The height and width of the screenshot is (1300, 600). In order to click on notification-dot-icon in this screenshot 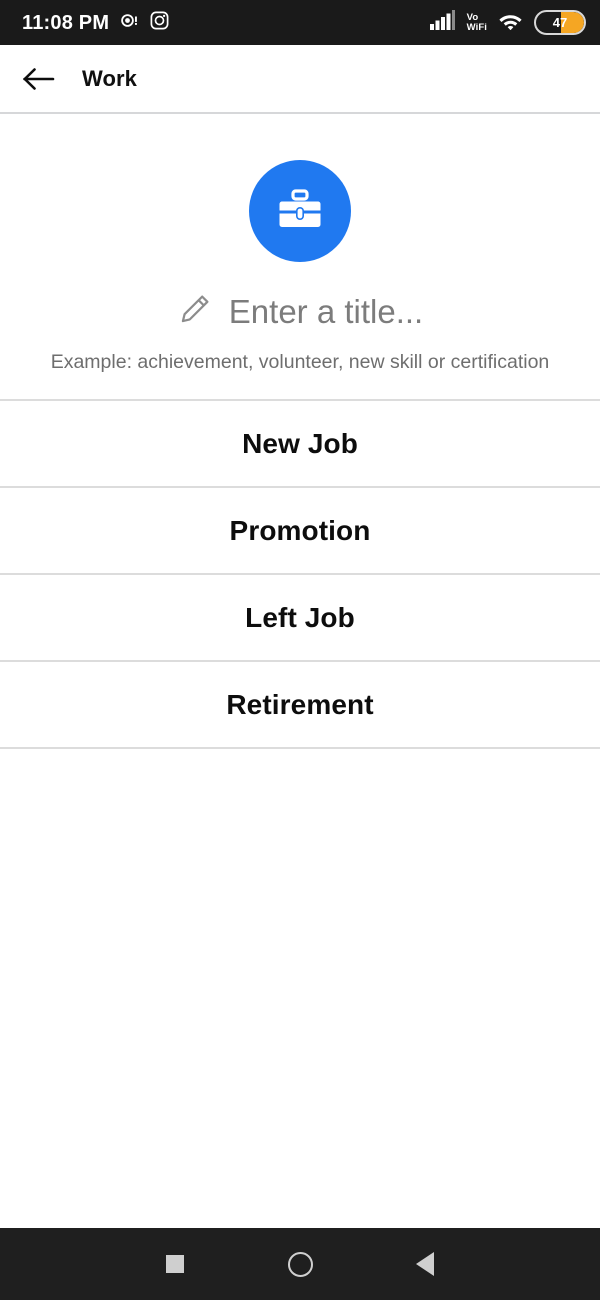, I will do `click(129, 23)`.